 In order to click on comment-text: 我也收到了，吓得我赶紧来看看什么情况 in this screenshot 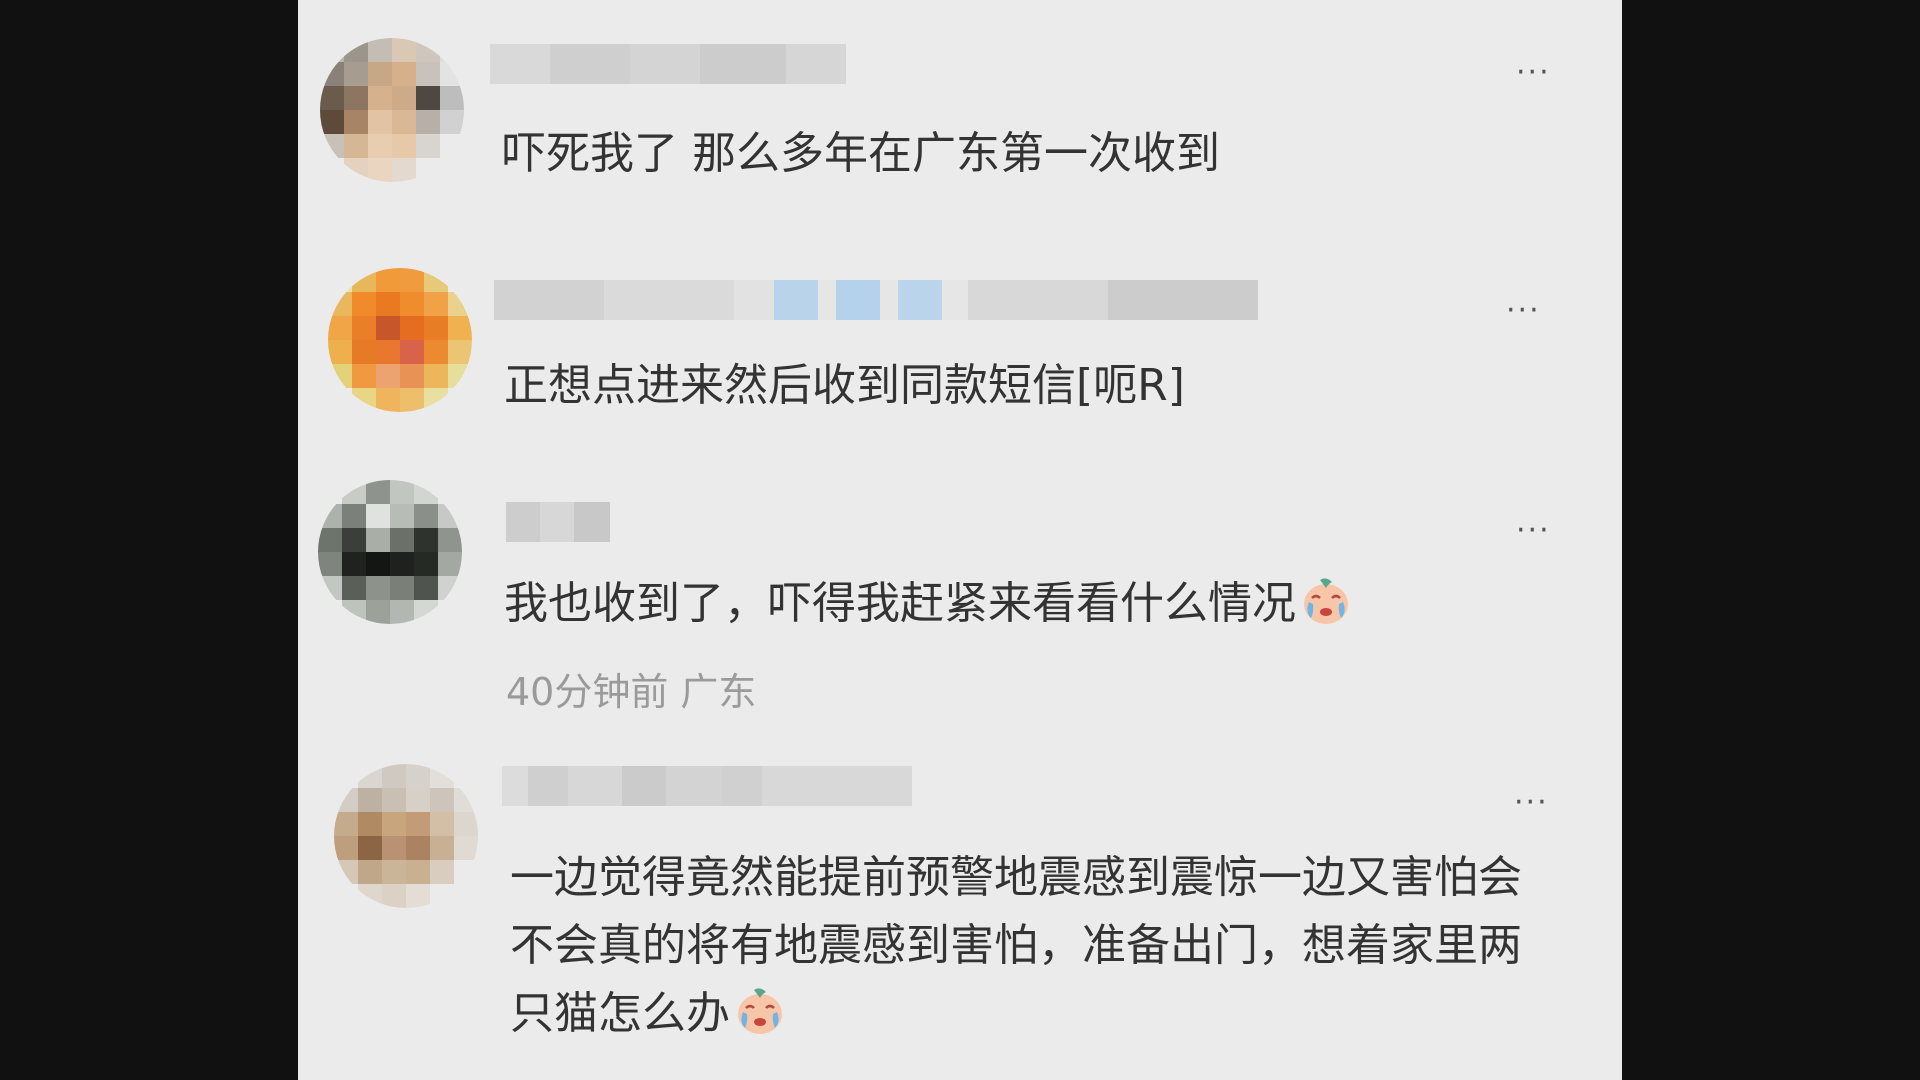, I will do `click(928, 604)`.